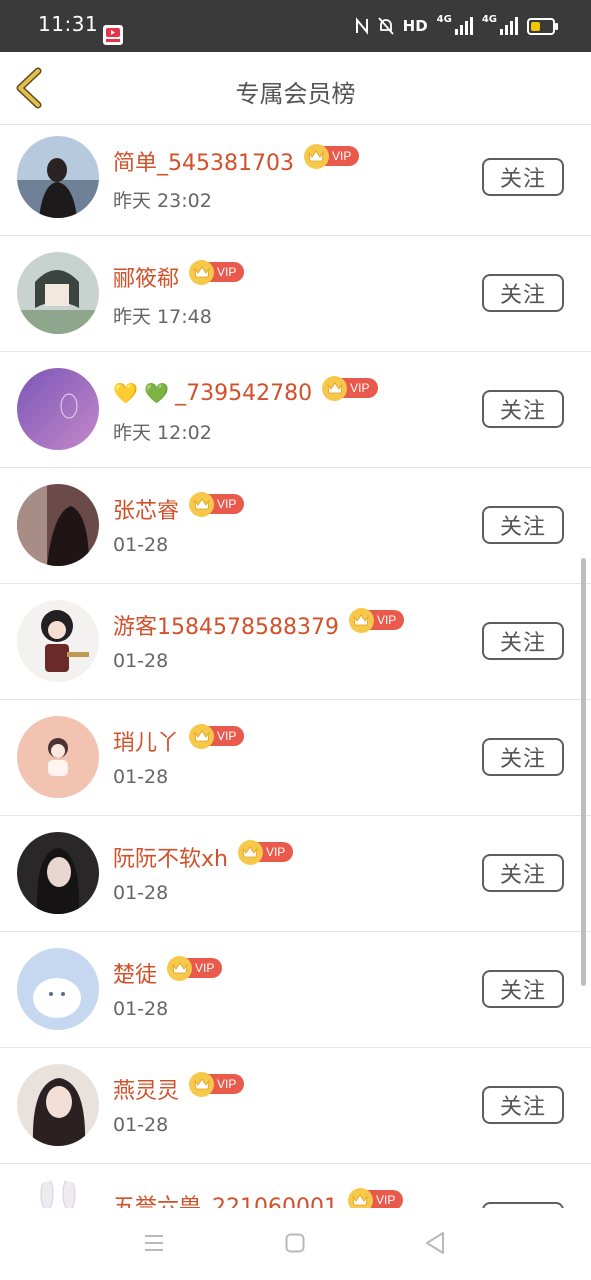 The image size is (591, 1280). Describe the element at coordinates (154, 1243) in the screenshot. I see `menu-icon` at that location.